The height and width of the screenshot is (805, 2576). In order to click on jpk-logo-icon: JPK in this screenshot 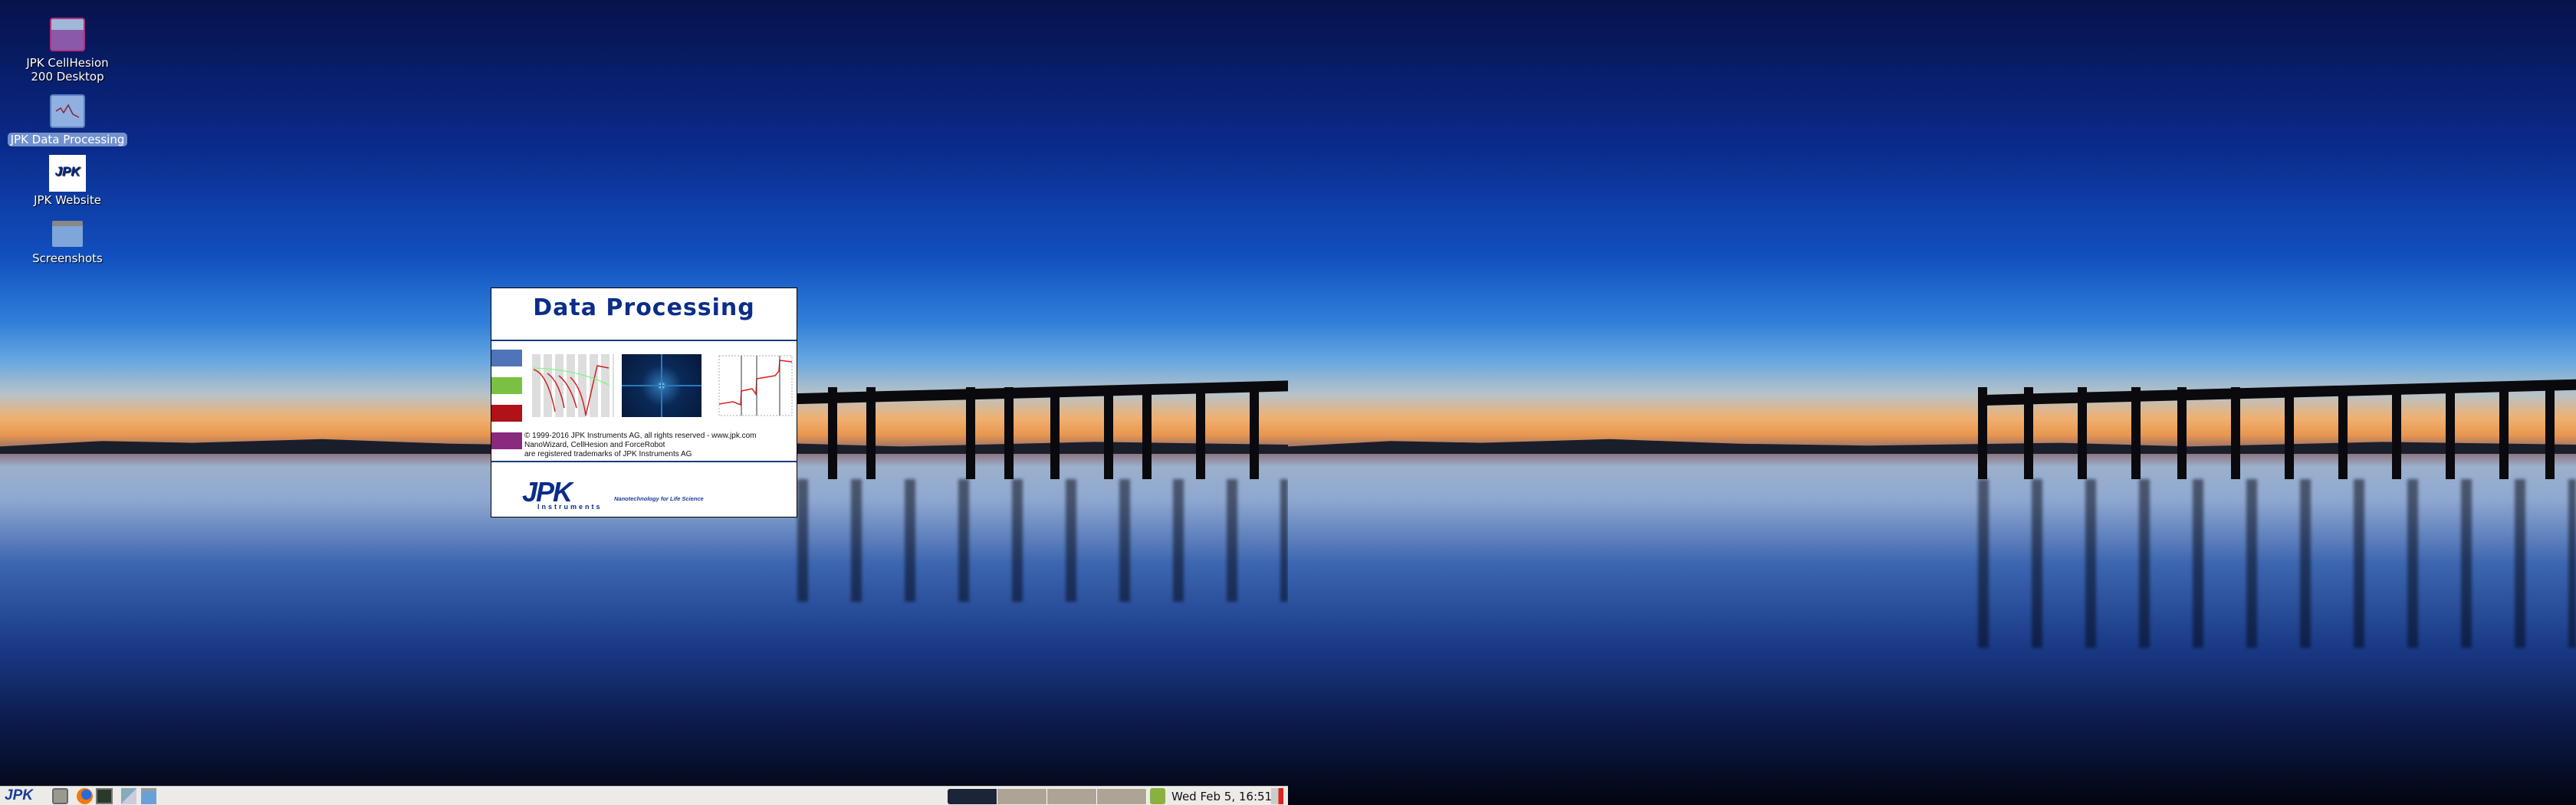, I will do `click(67, 174)`.